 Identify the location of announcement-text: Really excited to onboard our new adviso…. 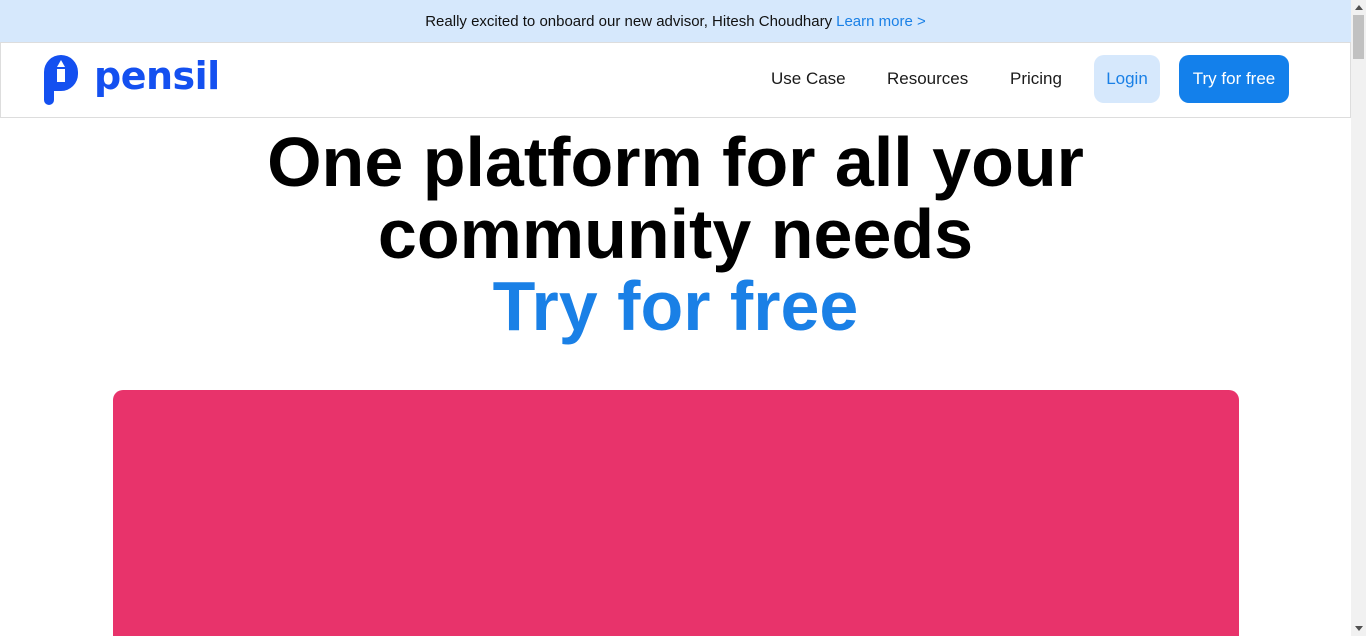
(629, 21).